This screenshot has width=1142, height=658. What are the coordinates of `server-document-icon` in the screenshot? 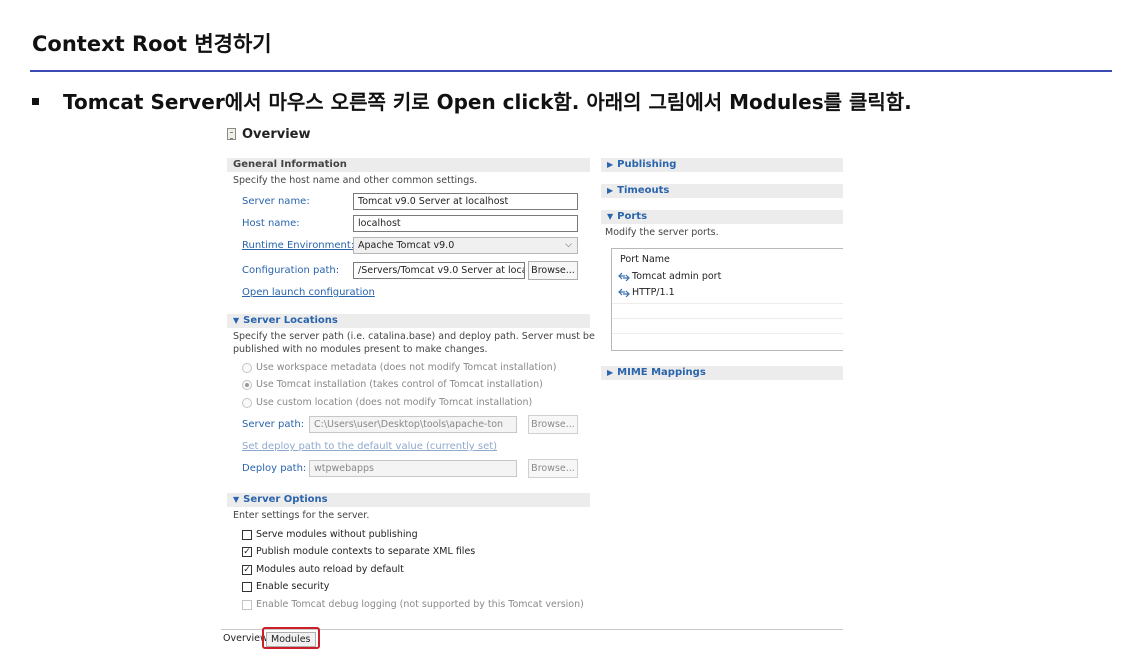 It's located at (231, 134).